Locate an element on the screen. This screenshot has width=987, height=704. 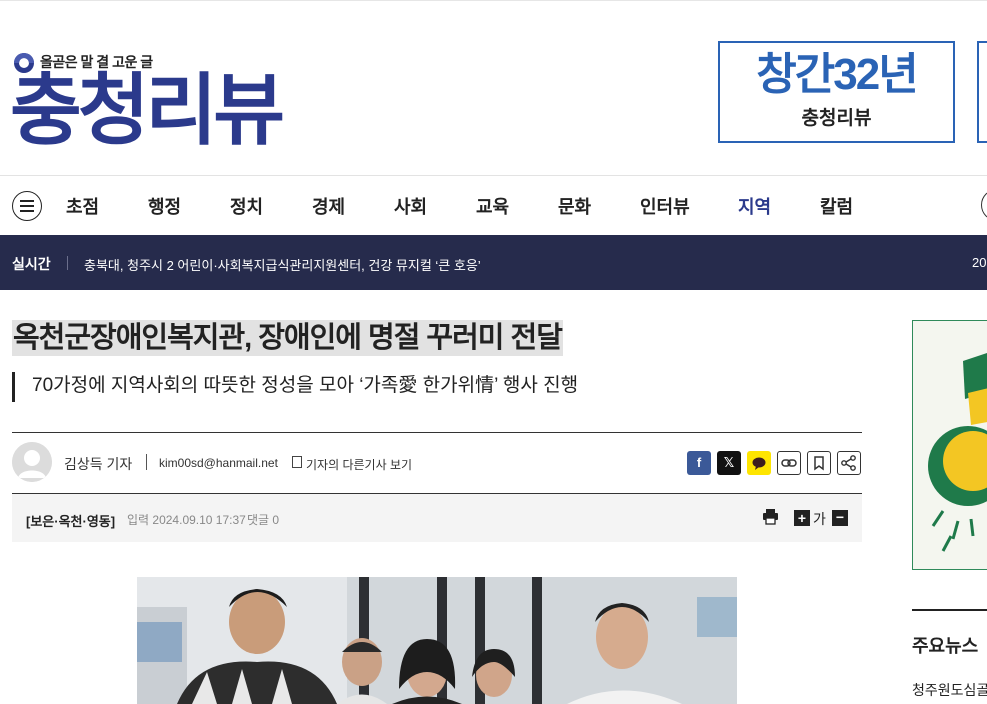
user-avatar-icon is located at coordinates (32, 462).